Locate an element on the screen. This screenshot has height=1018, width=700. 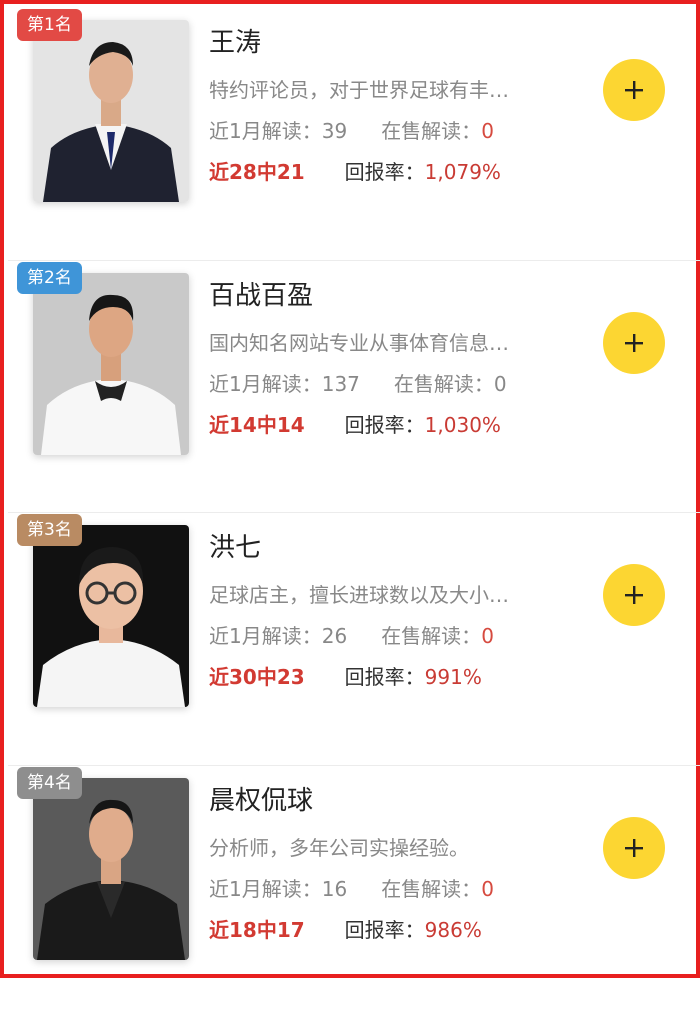
expert-name: 王涛 is located at coordinates (235, 40).